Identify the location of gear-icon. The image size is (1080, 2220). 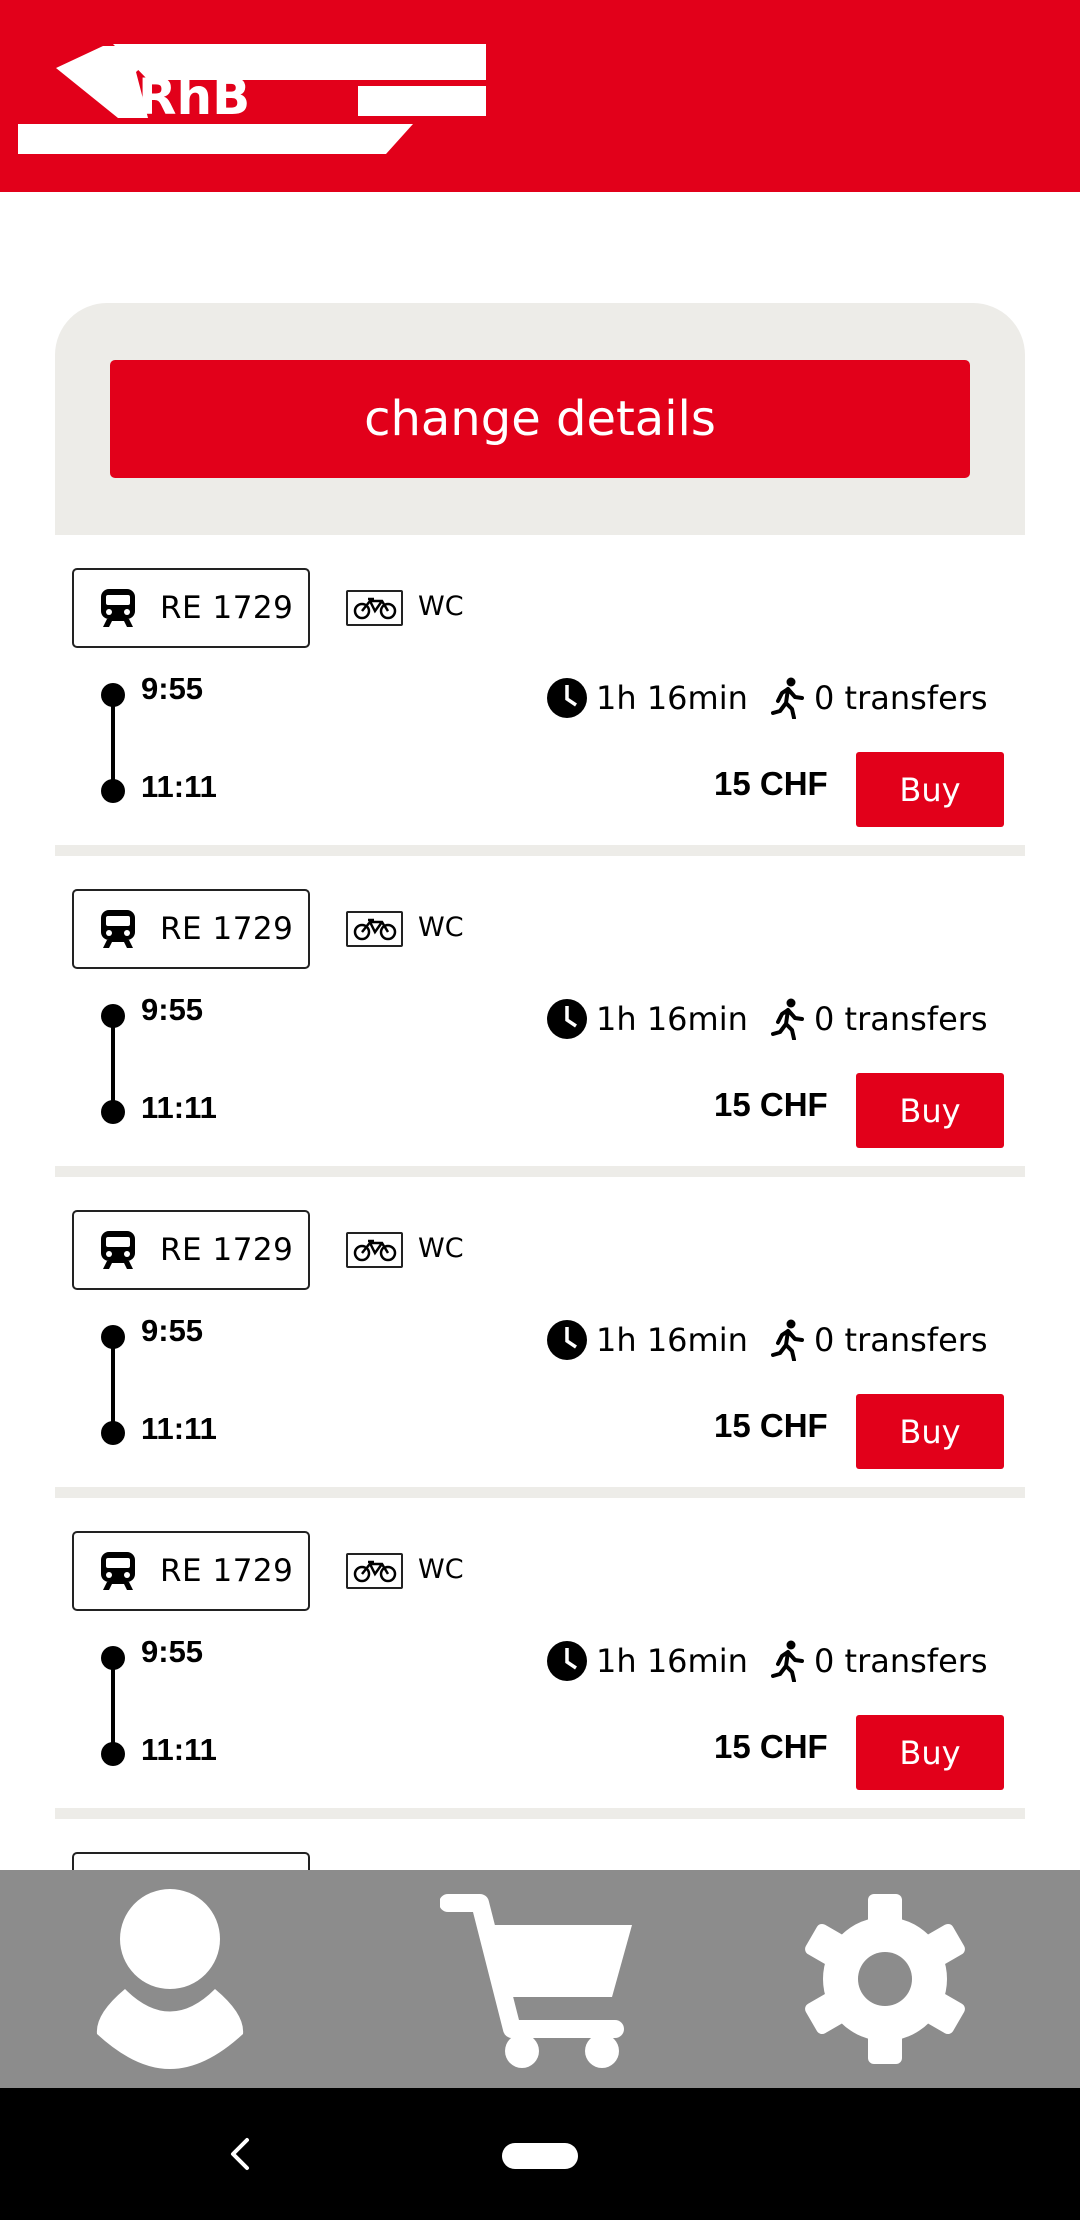
(885, 1979).